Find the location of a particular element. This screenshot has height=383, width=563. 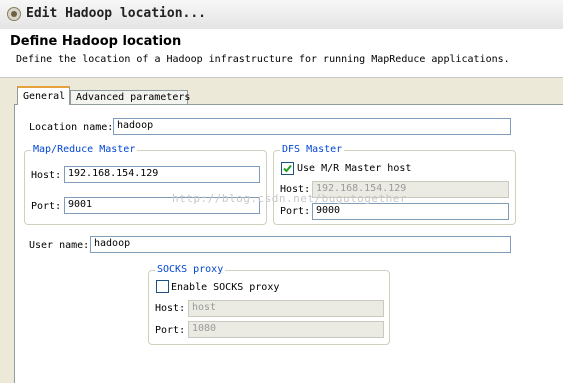

dfs-master-title: DFS Master is located at coordinates (312, 149).